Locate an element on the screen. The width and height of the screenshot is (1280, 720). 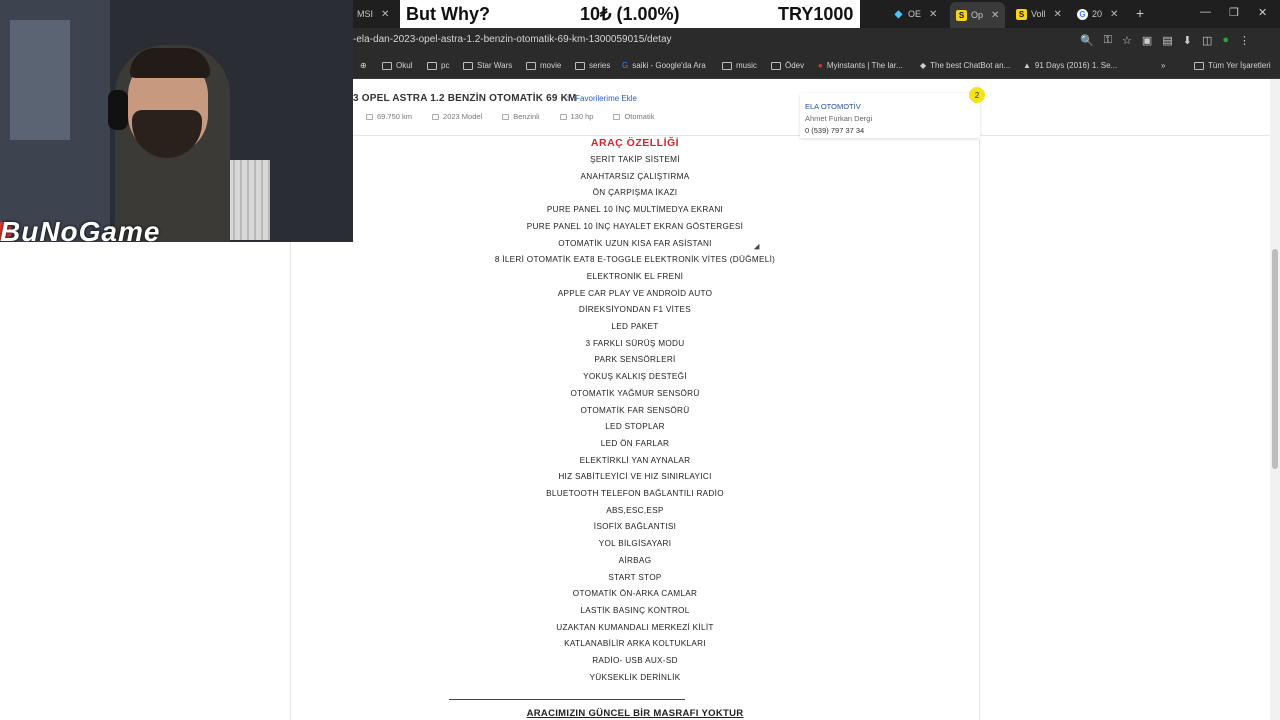
scrollbar-thumb is located at coordinates (1275, 359).